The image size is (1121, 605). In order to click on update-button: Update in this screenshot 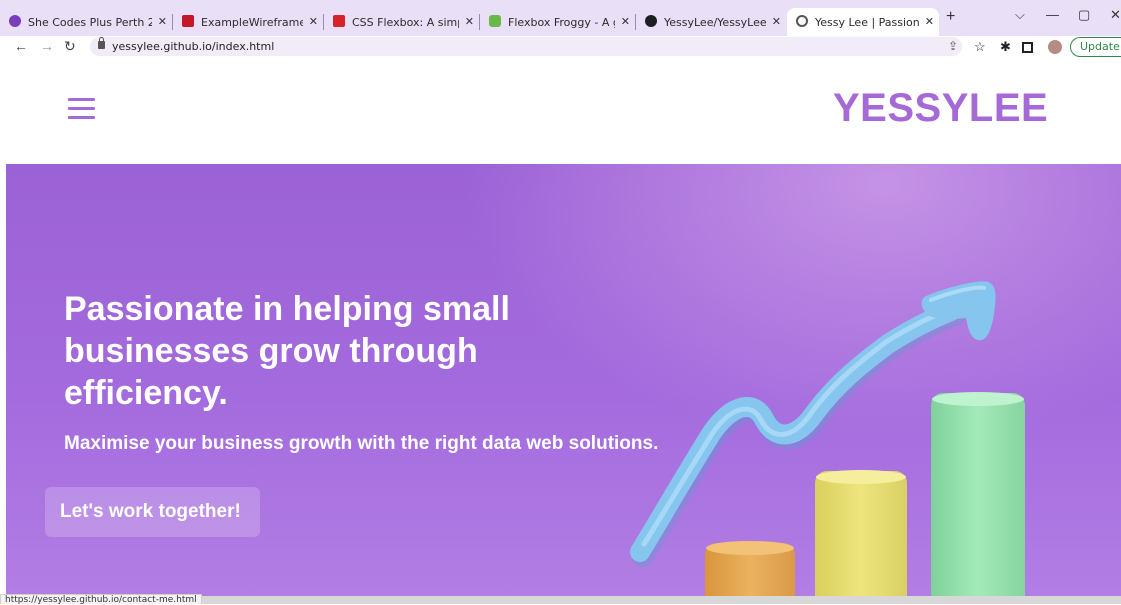, I will do `click(1095, 47)`.